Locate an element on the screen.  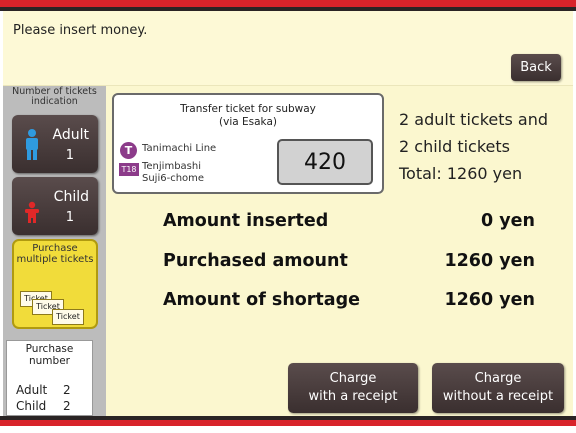
station-name-line1: Tenjimbashi is located at coordinates (171, 166).